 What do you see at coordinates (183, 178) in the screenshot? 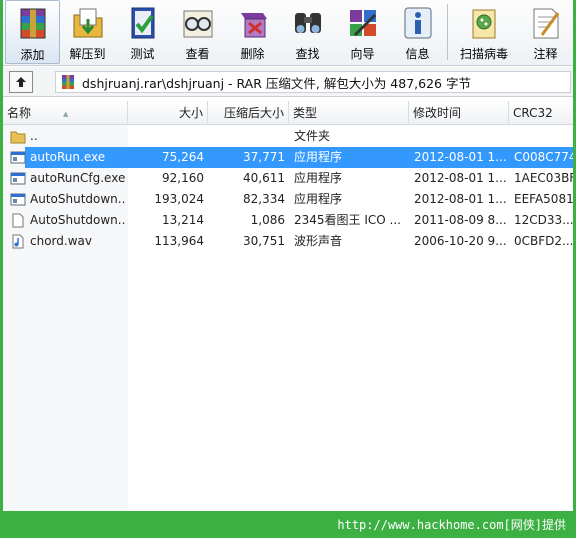
I see `file-size: 92,160` at bounding box center [183, 178].